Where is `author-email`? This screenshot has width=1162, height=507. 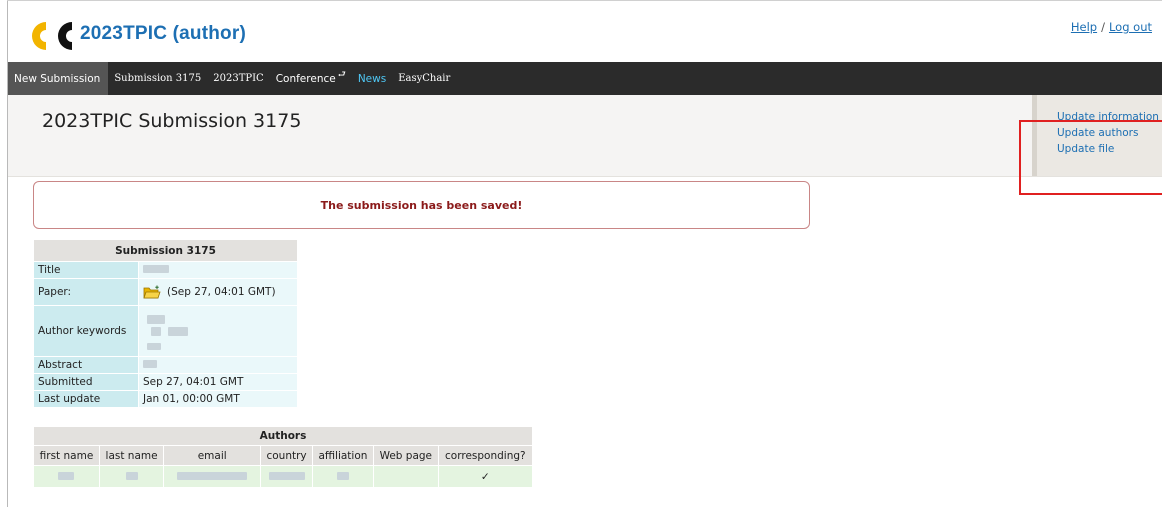 author-email is located at coordinates (212, 476).